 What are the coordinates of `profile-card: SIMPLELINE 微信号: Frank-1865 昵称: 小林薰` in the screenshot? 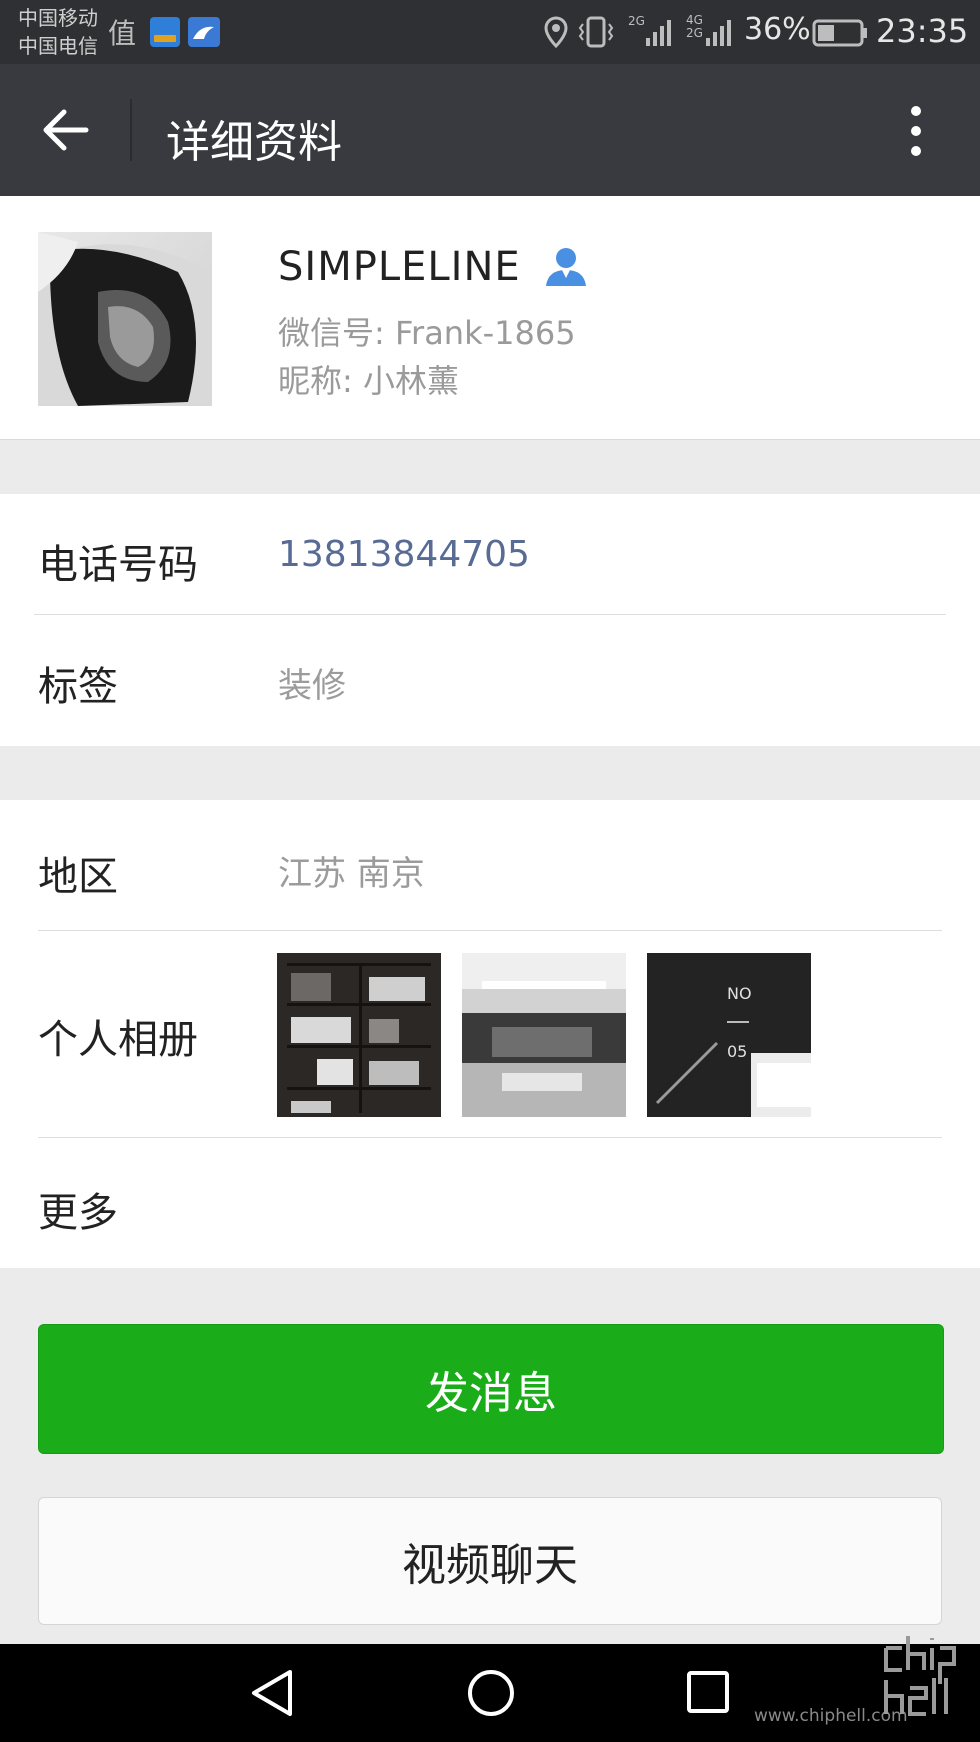 It's located at (490, 318).